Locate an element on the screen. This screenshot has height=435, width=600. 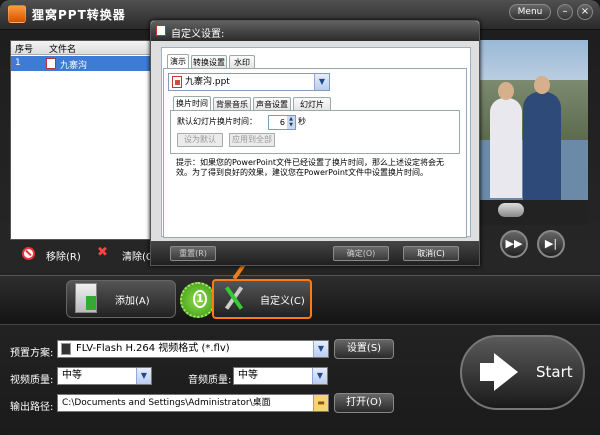
app-title: 狸窝PPT转换器 is located at coordinates (79, 15).